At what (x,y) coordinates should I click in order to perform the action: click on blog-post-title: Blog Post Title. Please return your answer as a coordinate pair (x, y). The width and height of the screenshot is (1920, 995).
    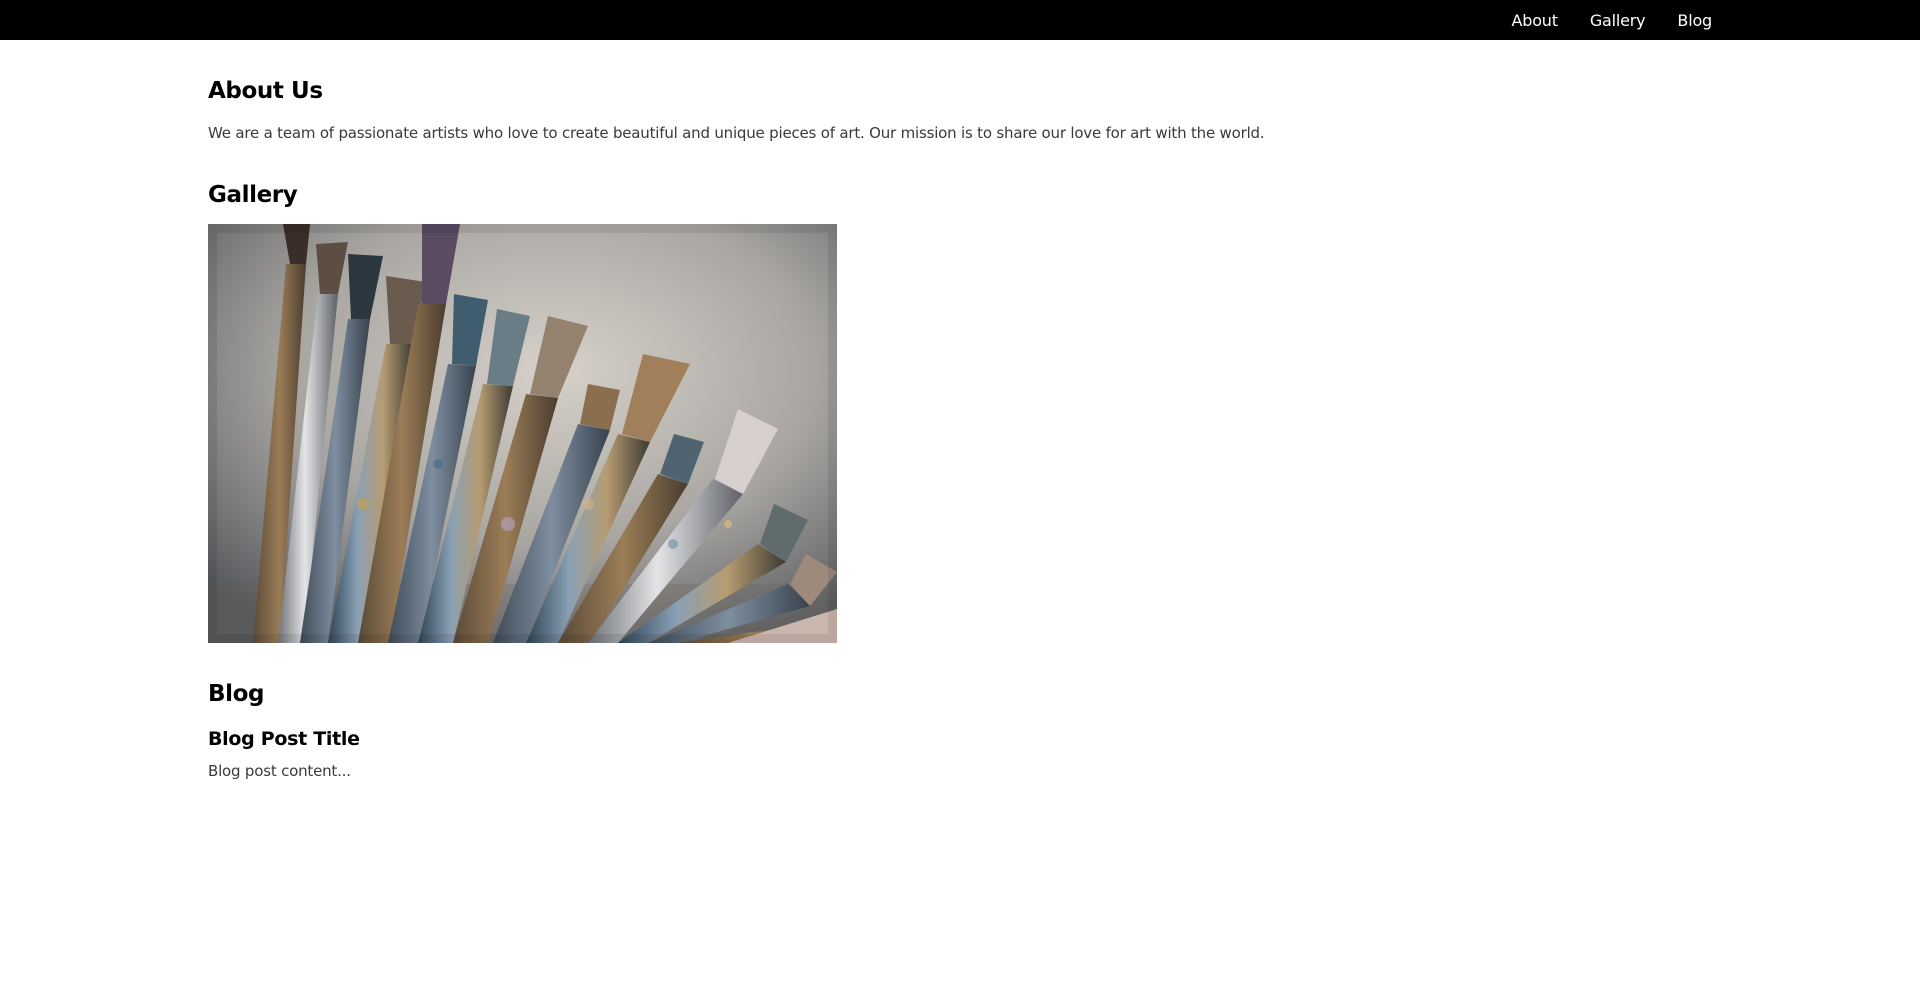
    Looking at the image, I should click on (284, 739).